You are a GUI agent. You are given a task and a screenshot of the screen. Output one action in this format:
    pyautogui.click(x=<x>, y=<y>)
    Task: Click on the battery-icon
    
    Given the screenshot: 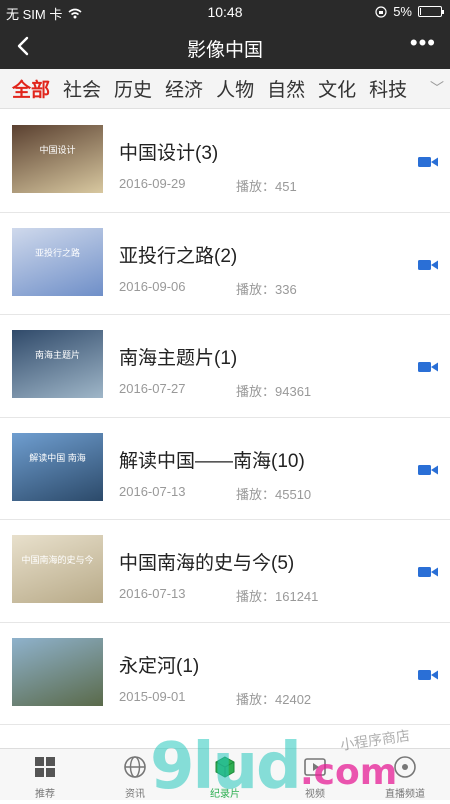 What is the action you would take?
    pyautogui.click(x=431, y=11)
    